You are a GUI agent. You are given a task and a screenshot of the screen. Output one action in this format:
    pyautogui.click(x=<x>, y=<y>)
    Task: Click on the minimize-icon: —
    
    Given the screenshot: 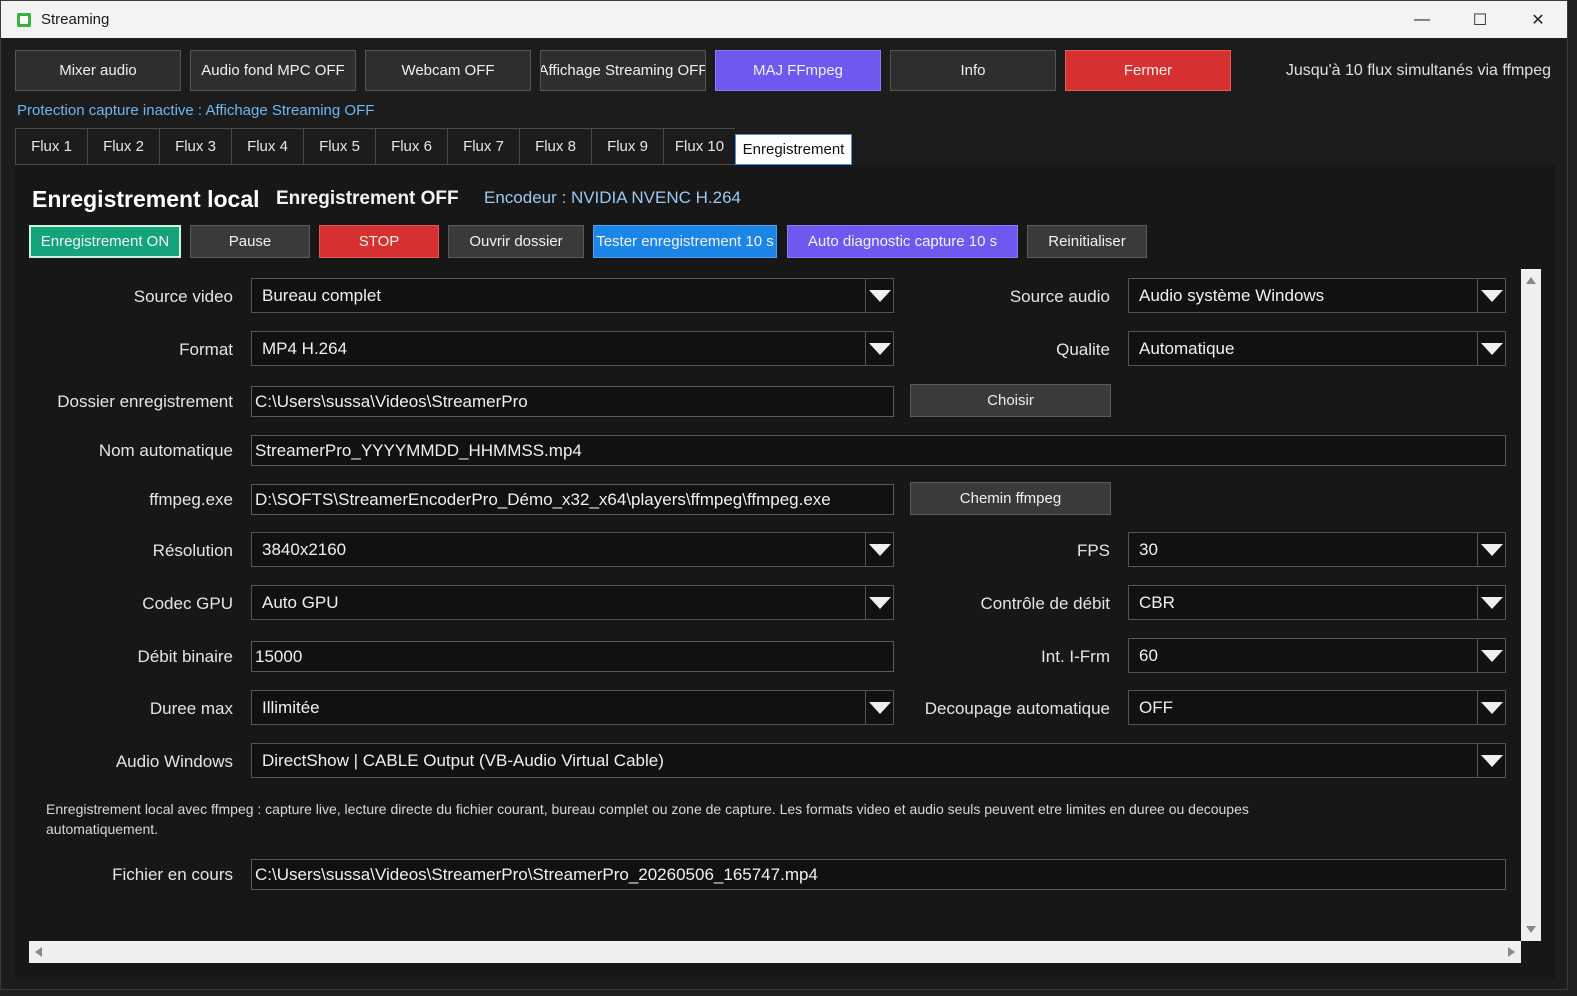 What is the action you would take?
    pyautogui.click(x=1422, y=19)
    